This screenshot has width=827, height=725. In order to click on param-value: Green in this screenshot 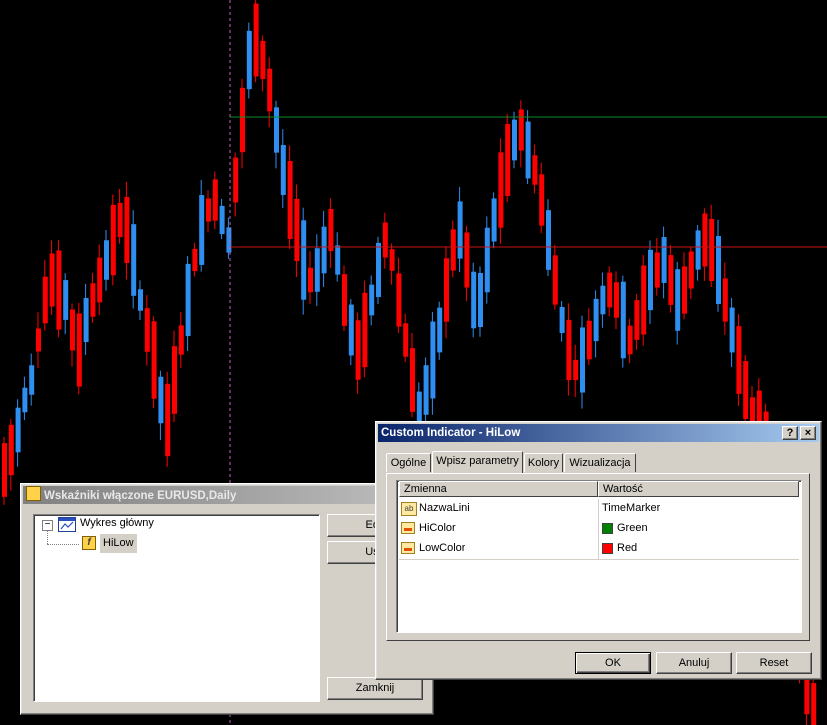, I will do `click(632, 528)`.